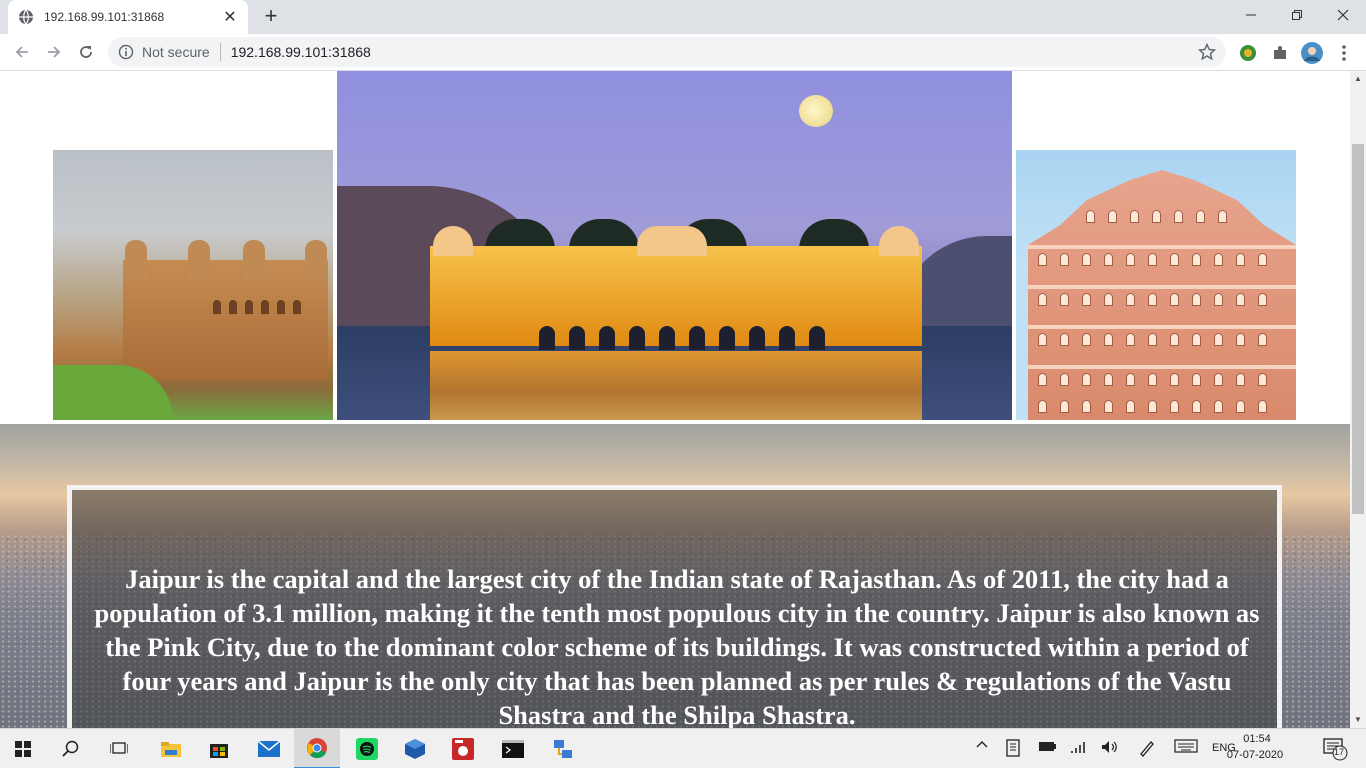  I want to click on scroll-up-icon: ▲, so click(1358, 79).